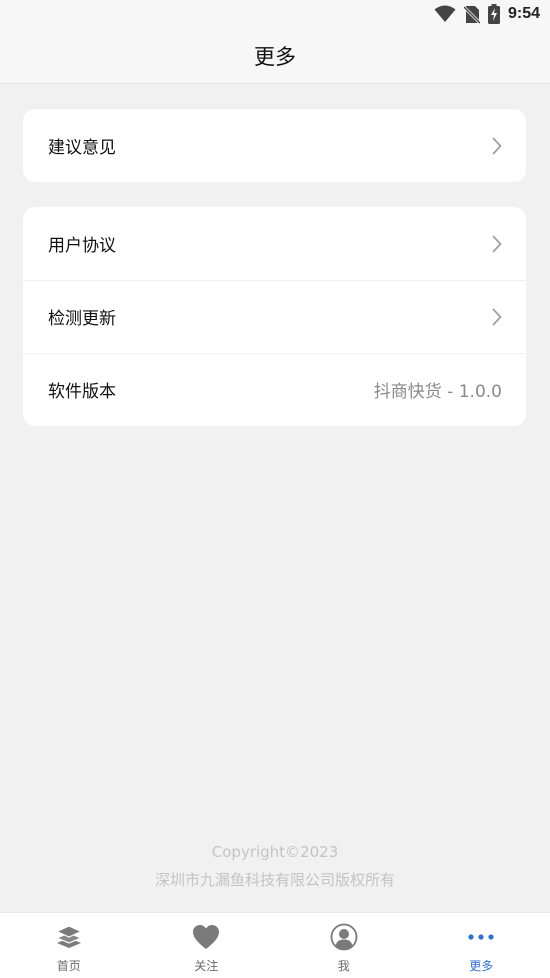  Describe the element at coordinates (206, 966) in the screenshot. I see `tab-follow-label: 关注` at that location.